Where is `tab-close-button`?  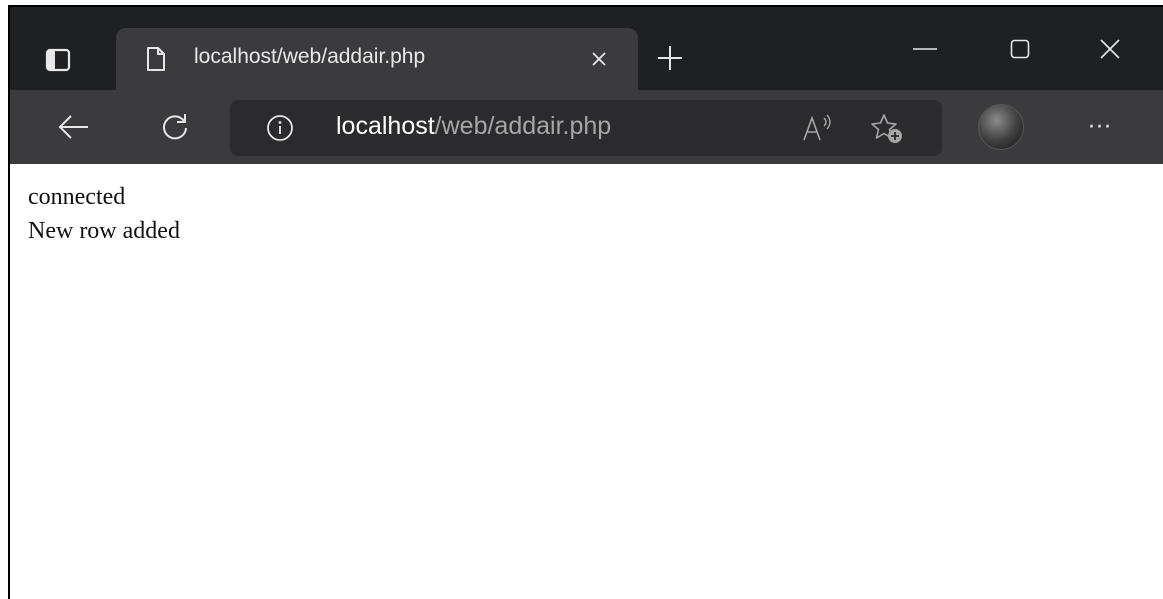 tab-close-button is located at coordinates (599, 59).